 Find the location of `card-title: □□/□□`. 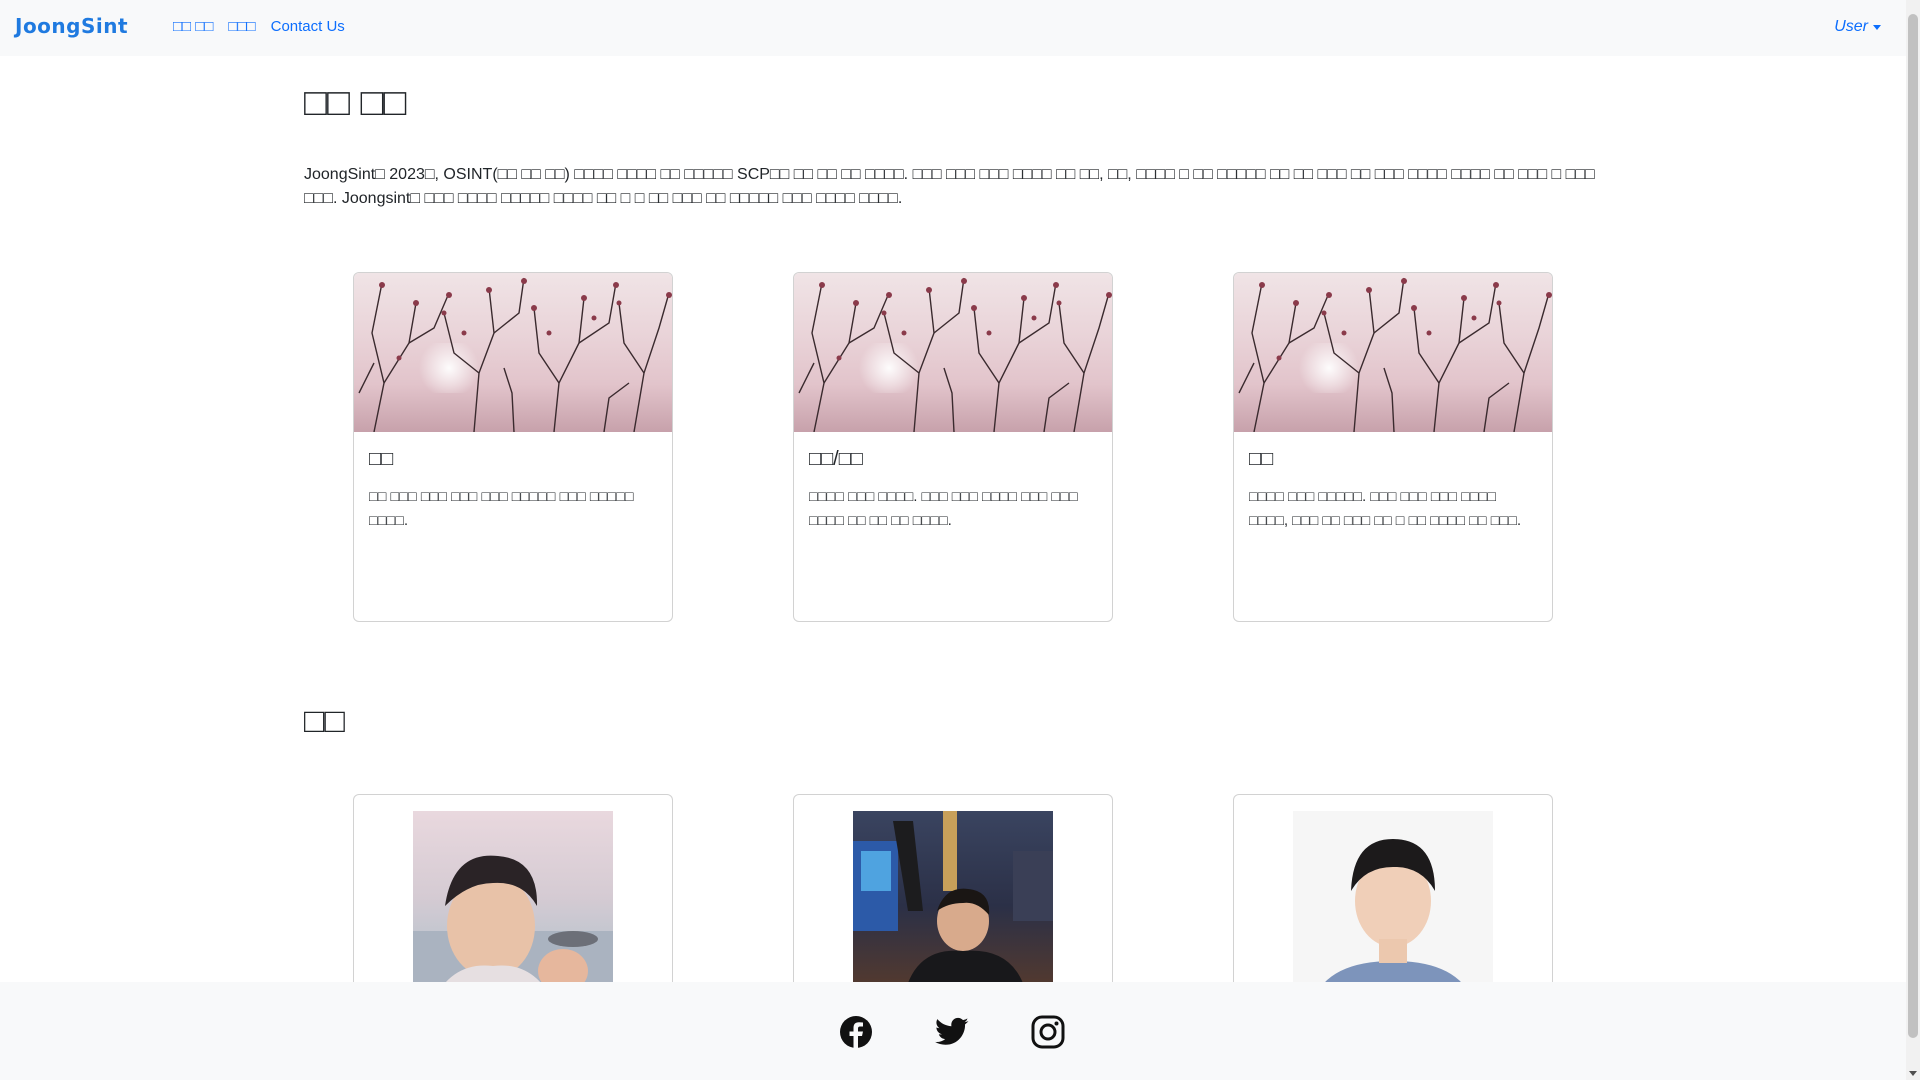

card-title: □□/□□ is located at coordinates (836, 459).